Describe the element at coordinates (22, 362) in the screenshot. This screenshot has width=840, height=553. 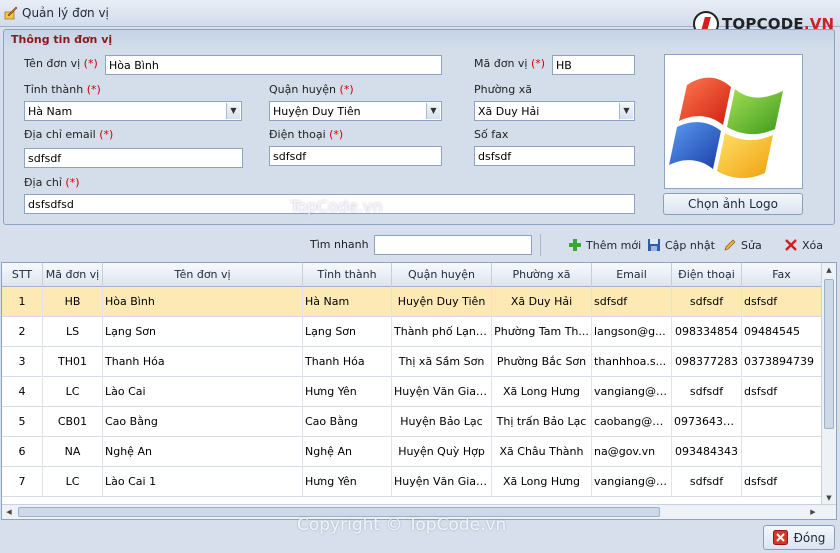
I see `table-cell: 3` at that location.